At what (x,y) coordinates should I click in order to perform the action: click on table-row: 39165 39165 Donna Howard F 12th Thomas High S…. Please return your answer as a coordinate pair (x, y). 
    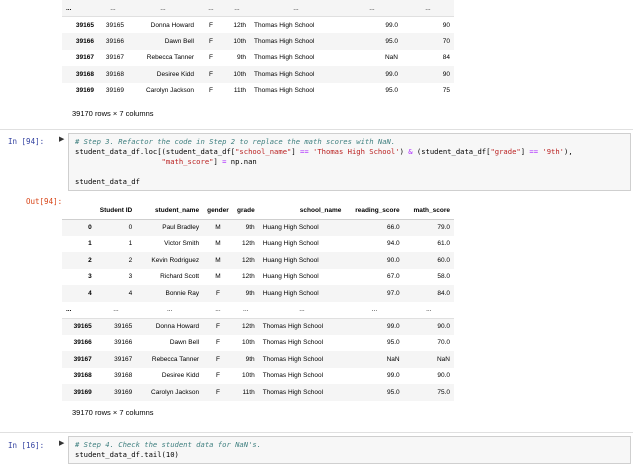
    Looking at the image, I should click on (258, 24).